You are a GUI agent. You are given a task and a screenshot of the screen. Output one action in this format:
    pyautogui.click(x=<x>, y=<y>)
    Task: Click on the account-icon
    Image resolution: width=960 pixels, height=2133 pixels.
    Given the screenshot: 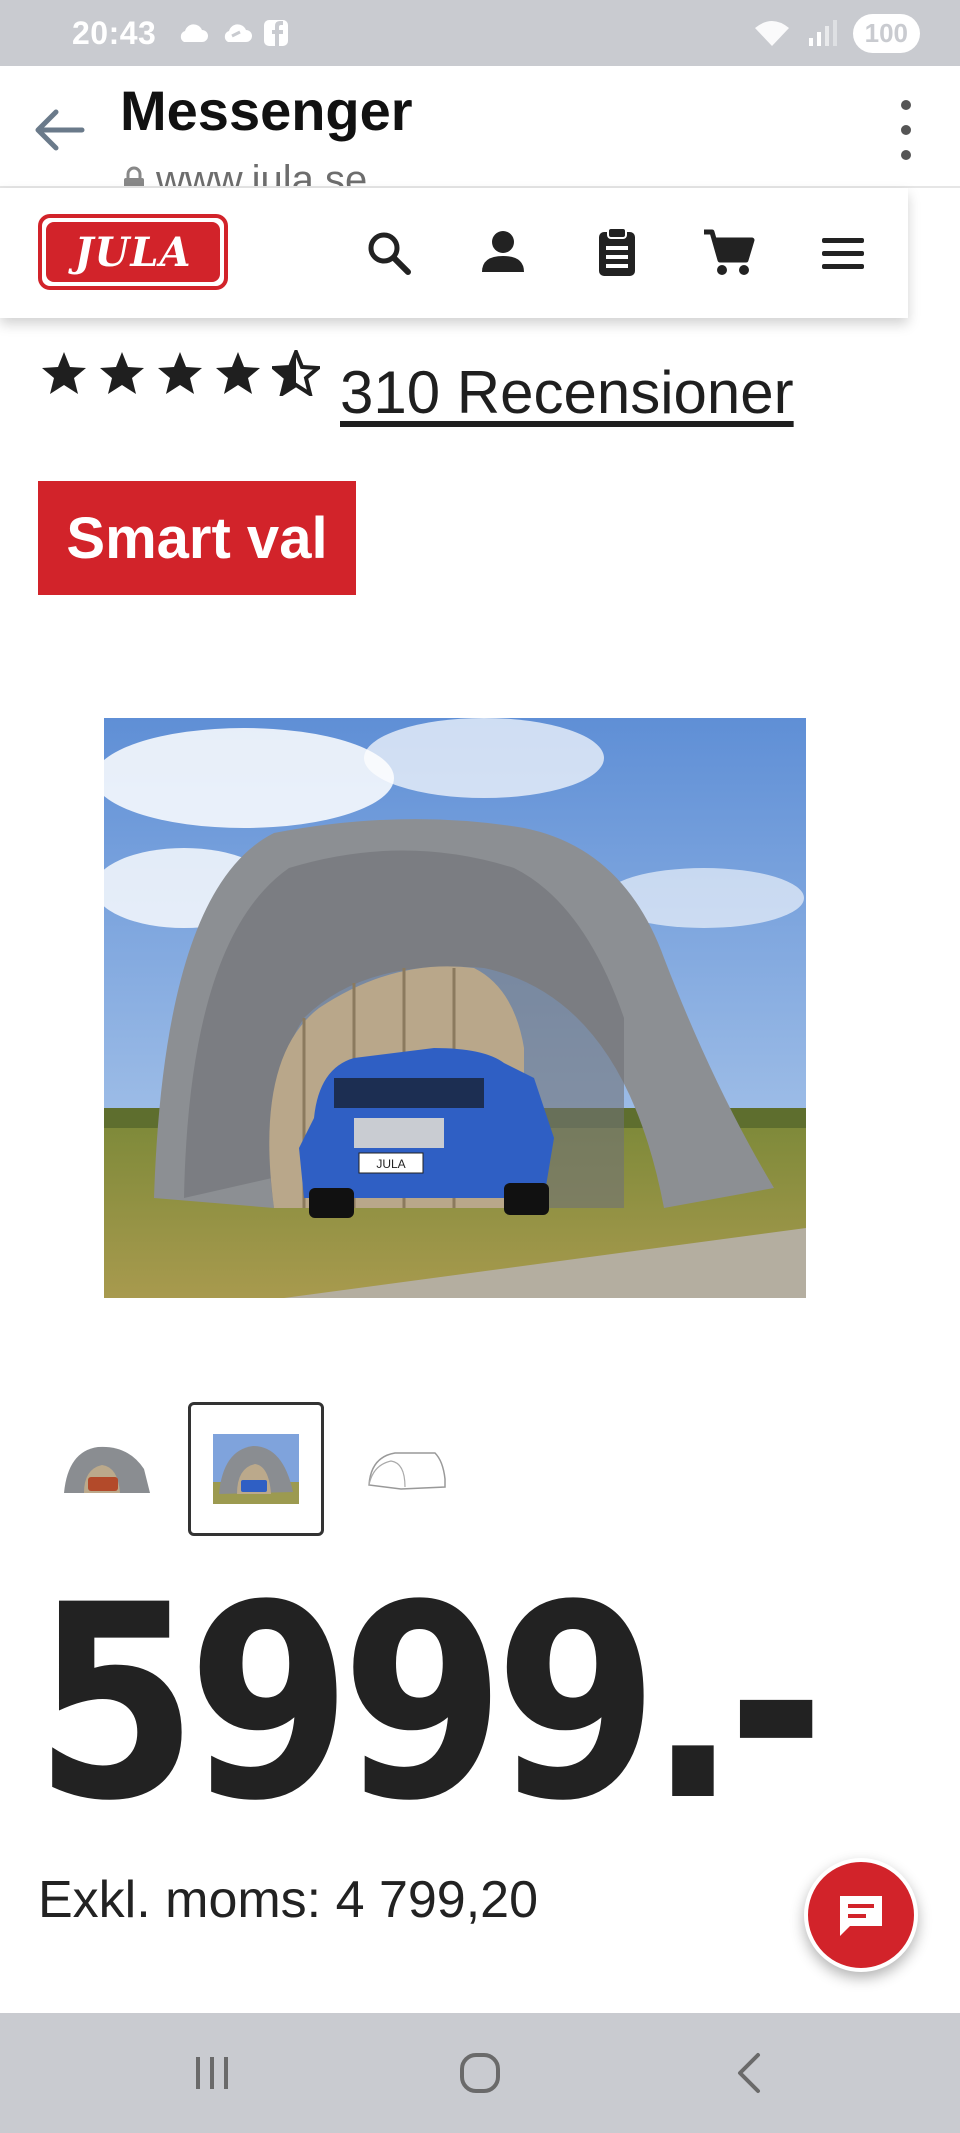 What is the action you would take?
    pyautogui.click(x=503, y=253)
    